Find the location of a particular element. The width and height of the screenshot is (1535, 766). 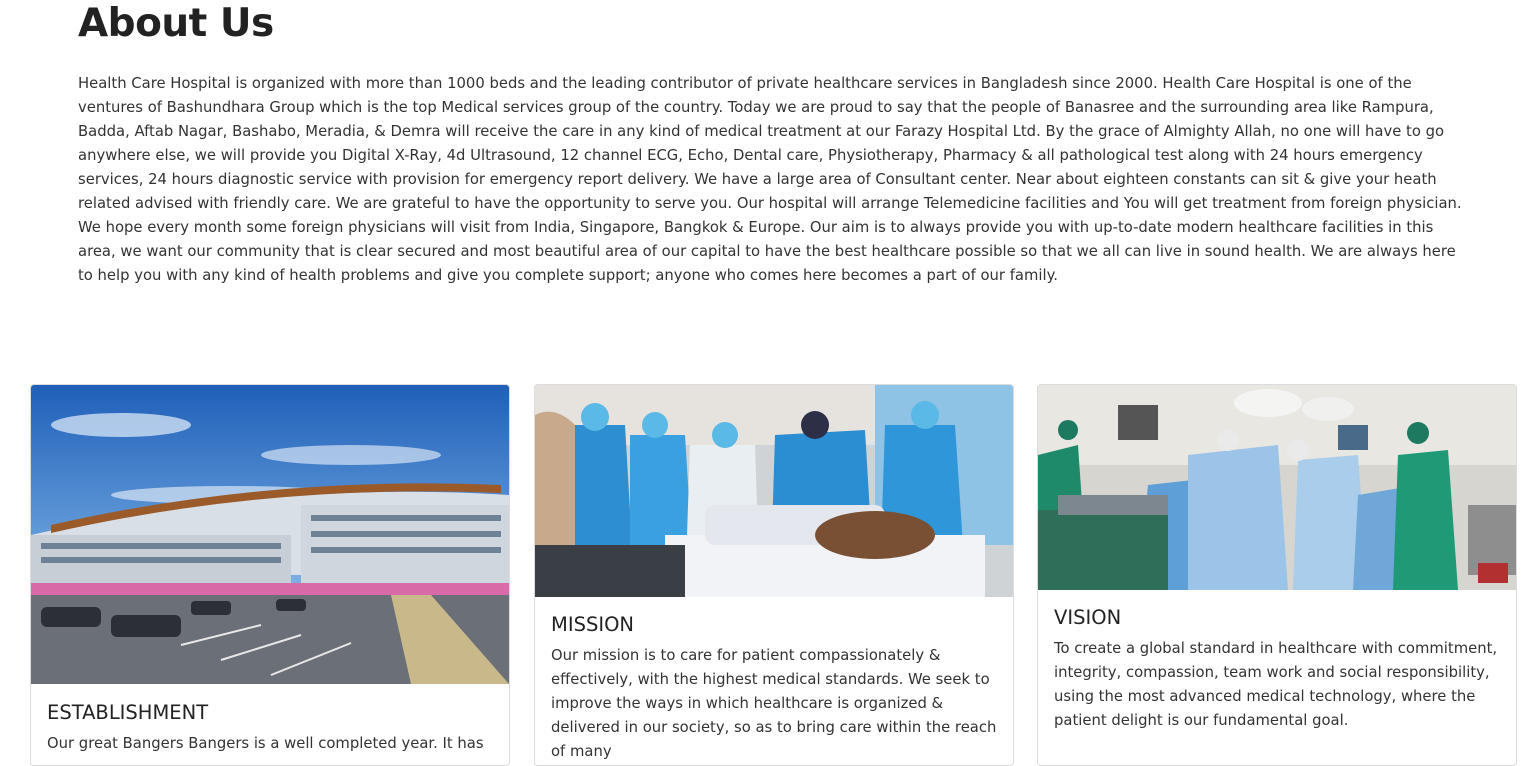

establishment-title: ESTABLISHMENT is located at coordinates (128, 712).